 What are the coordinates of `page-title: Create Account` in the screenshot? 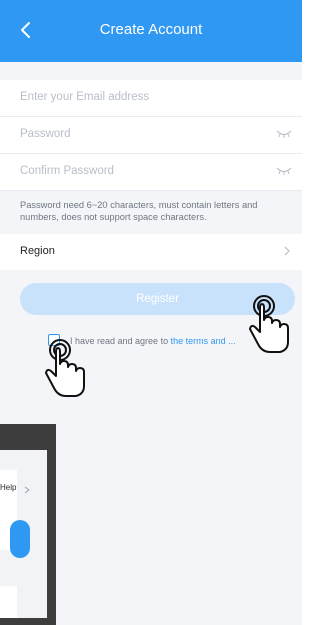 It's located at (151, 29).